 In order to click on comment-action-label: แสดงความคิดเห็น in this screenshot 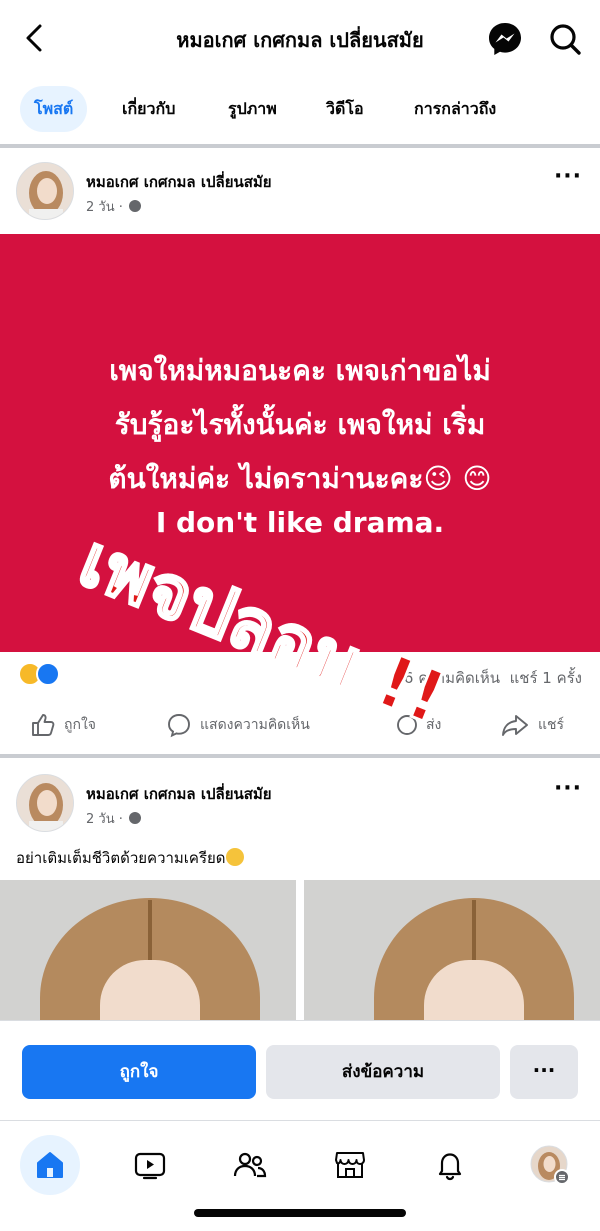, I will do `click(255, 725)`.